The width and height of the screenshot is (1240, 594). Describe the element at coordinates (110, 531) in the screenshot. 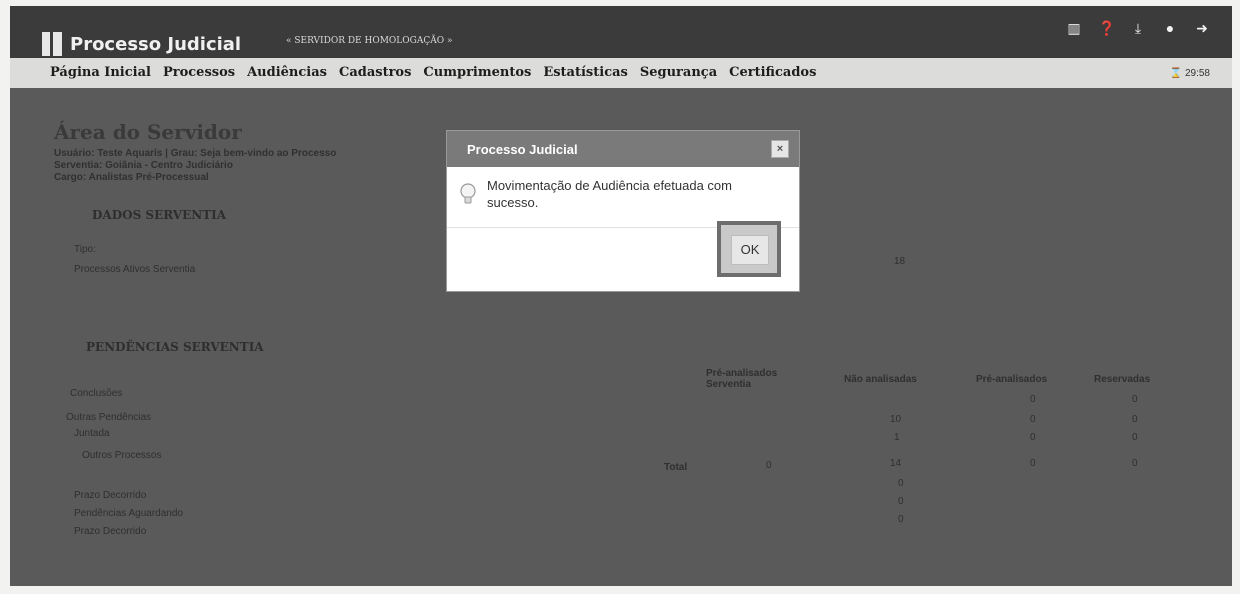

I see `row-prazo-decorrido-2: Prazo Decorrido` at that location.